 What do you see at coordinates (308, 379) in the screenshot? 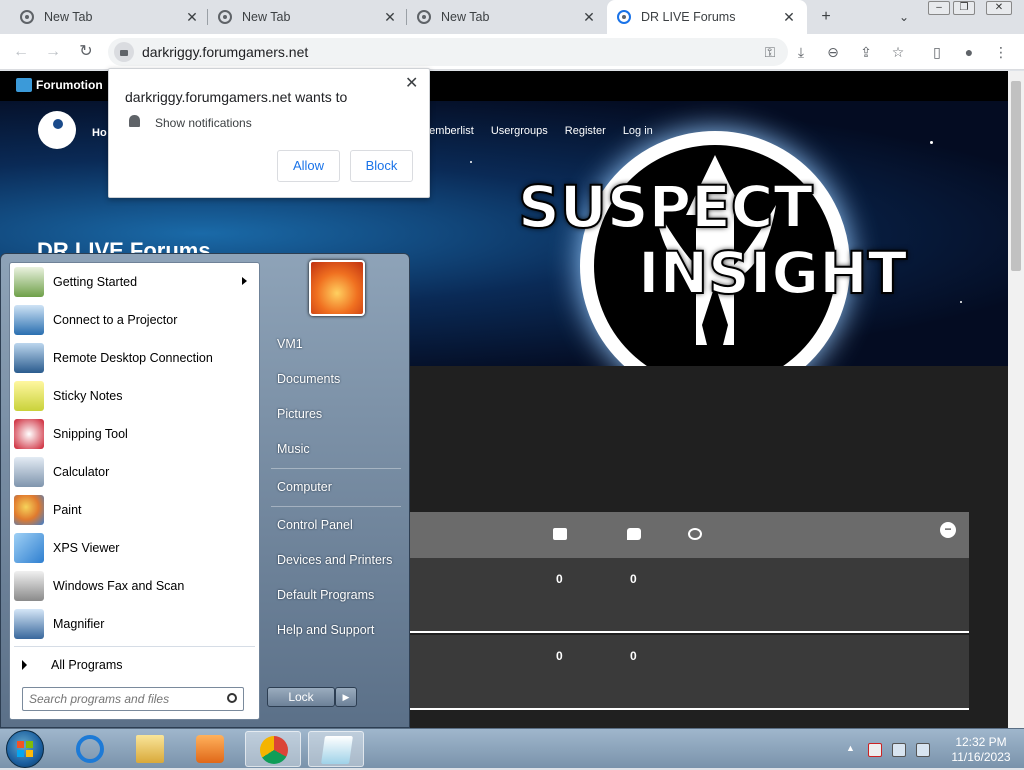
I see `link-documents: Documents` at bounding box center [308, 379].